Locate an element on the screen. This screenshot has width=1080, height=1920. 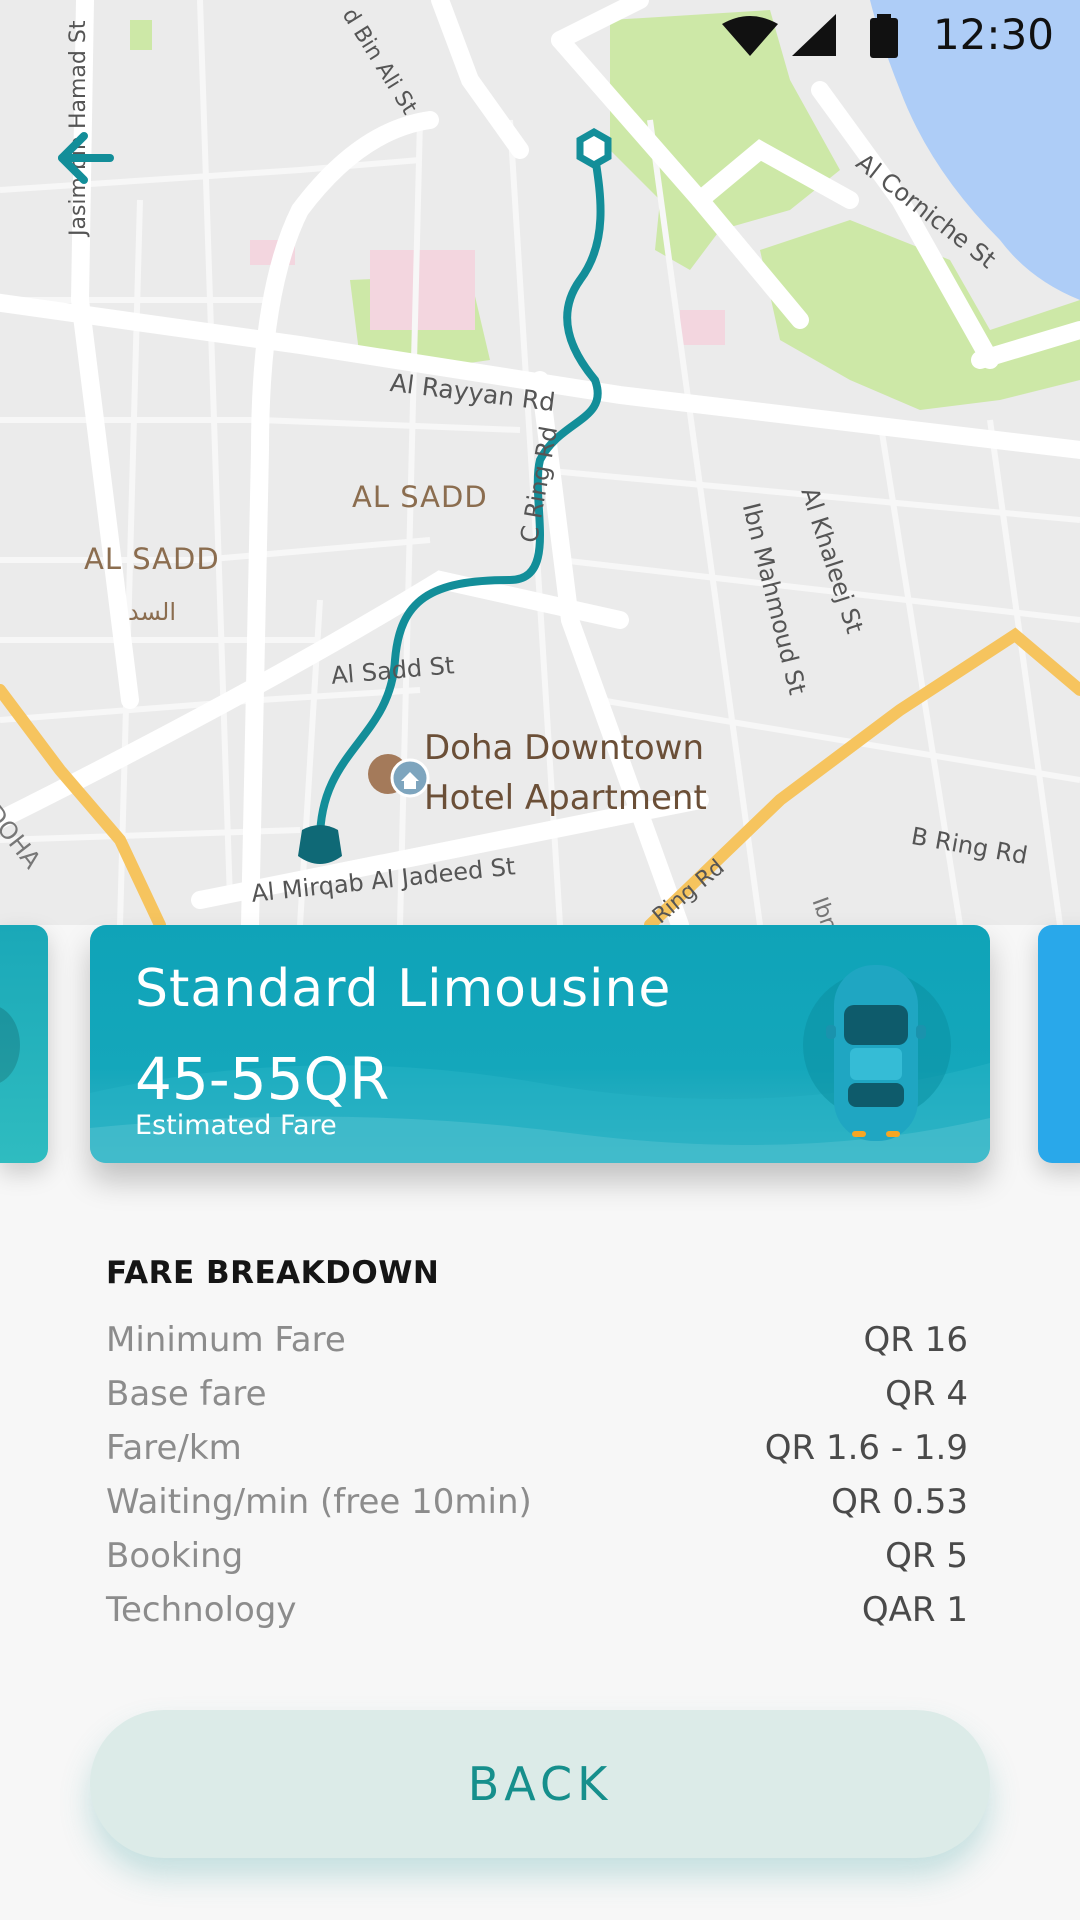
ride-option-next-card is located at coordinates (1059, 1044).